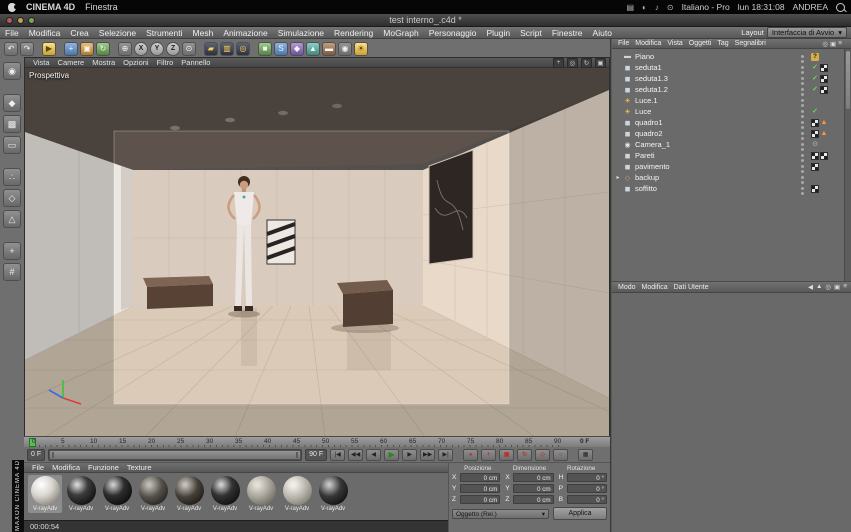  What do you see at coordinates (125, 48) in the screenshot?
I see `coordinate-system-icon: ⊕` at bounding box center [125, 48].